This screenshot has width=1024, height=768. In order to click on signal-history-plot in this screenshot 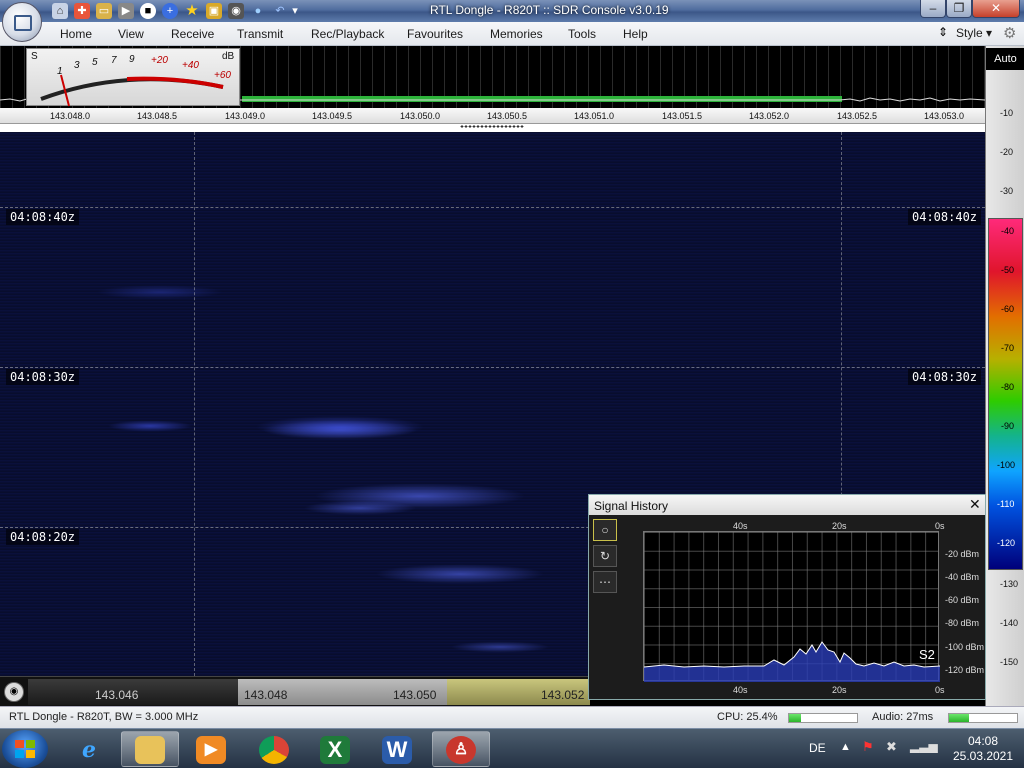, I will do `click(791, 606)`.